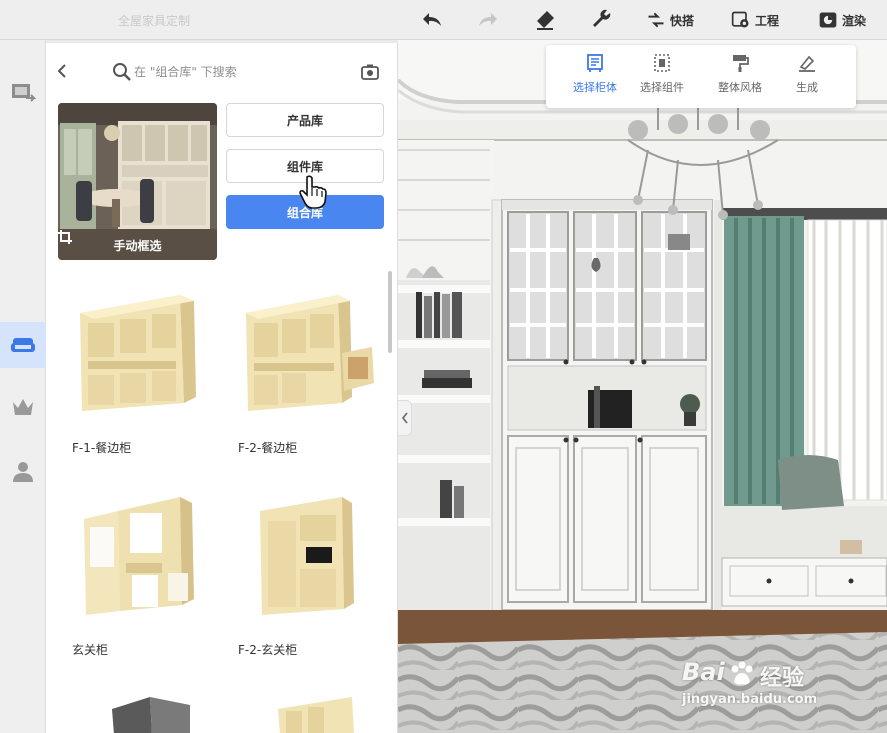 The height and width of the screenshot is (733, 887). What do you see at coordinates (595, 87) in the screenshot?
I see `tool-label: 选择柜体` at bounding box center [595, 87].